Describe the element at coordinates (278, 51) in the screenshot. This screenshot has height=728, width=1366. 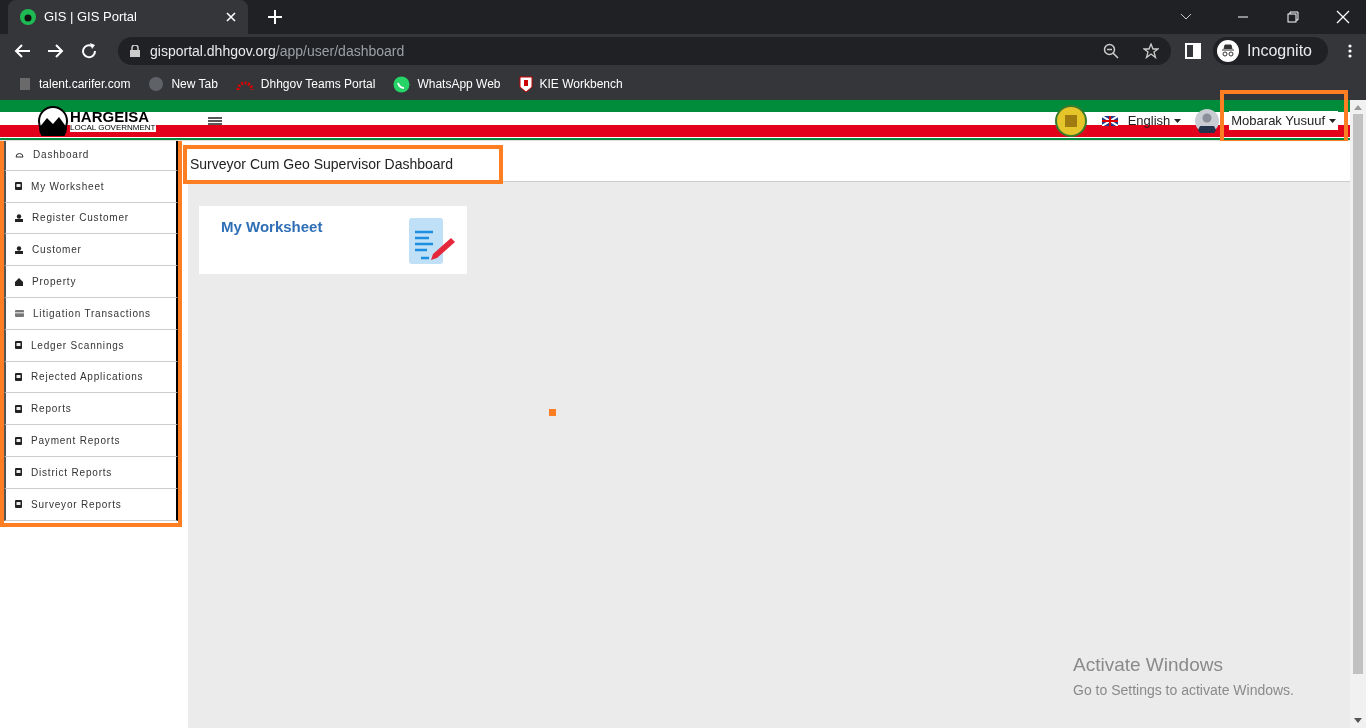
I see `url-text: gisportal.dhhgov.org/app/user/dashboard` at that location.